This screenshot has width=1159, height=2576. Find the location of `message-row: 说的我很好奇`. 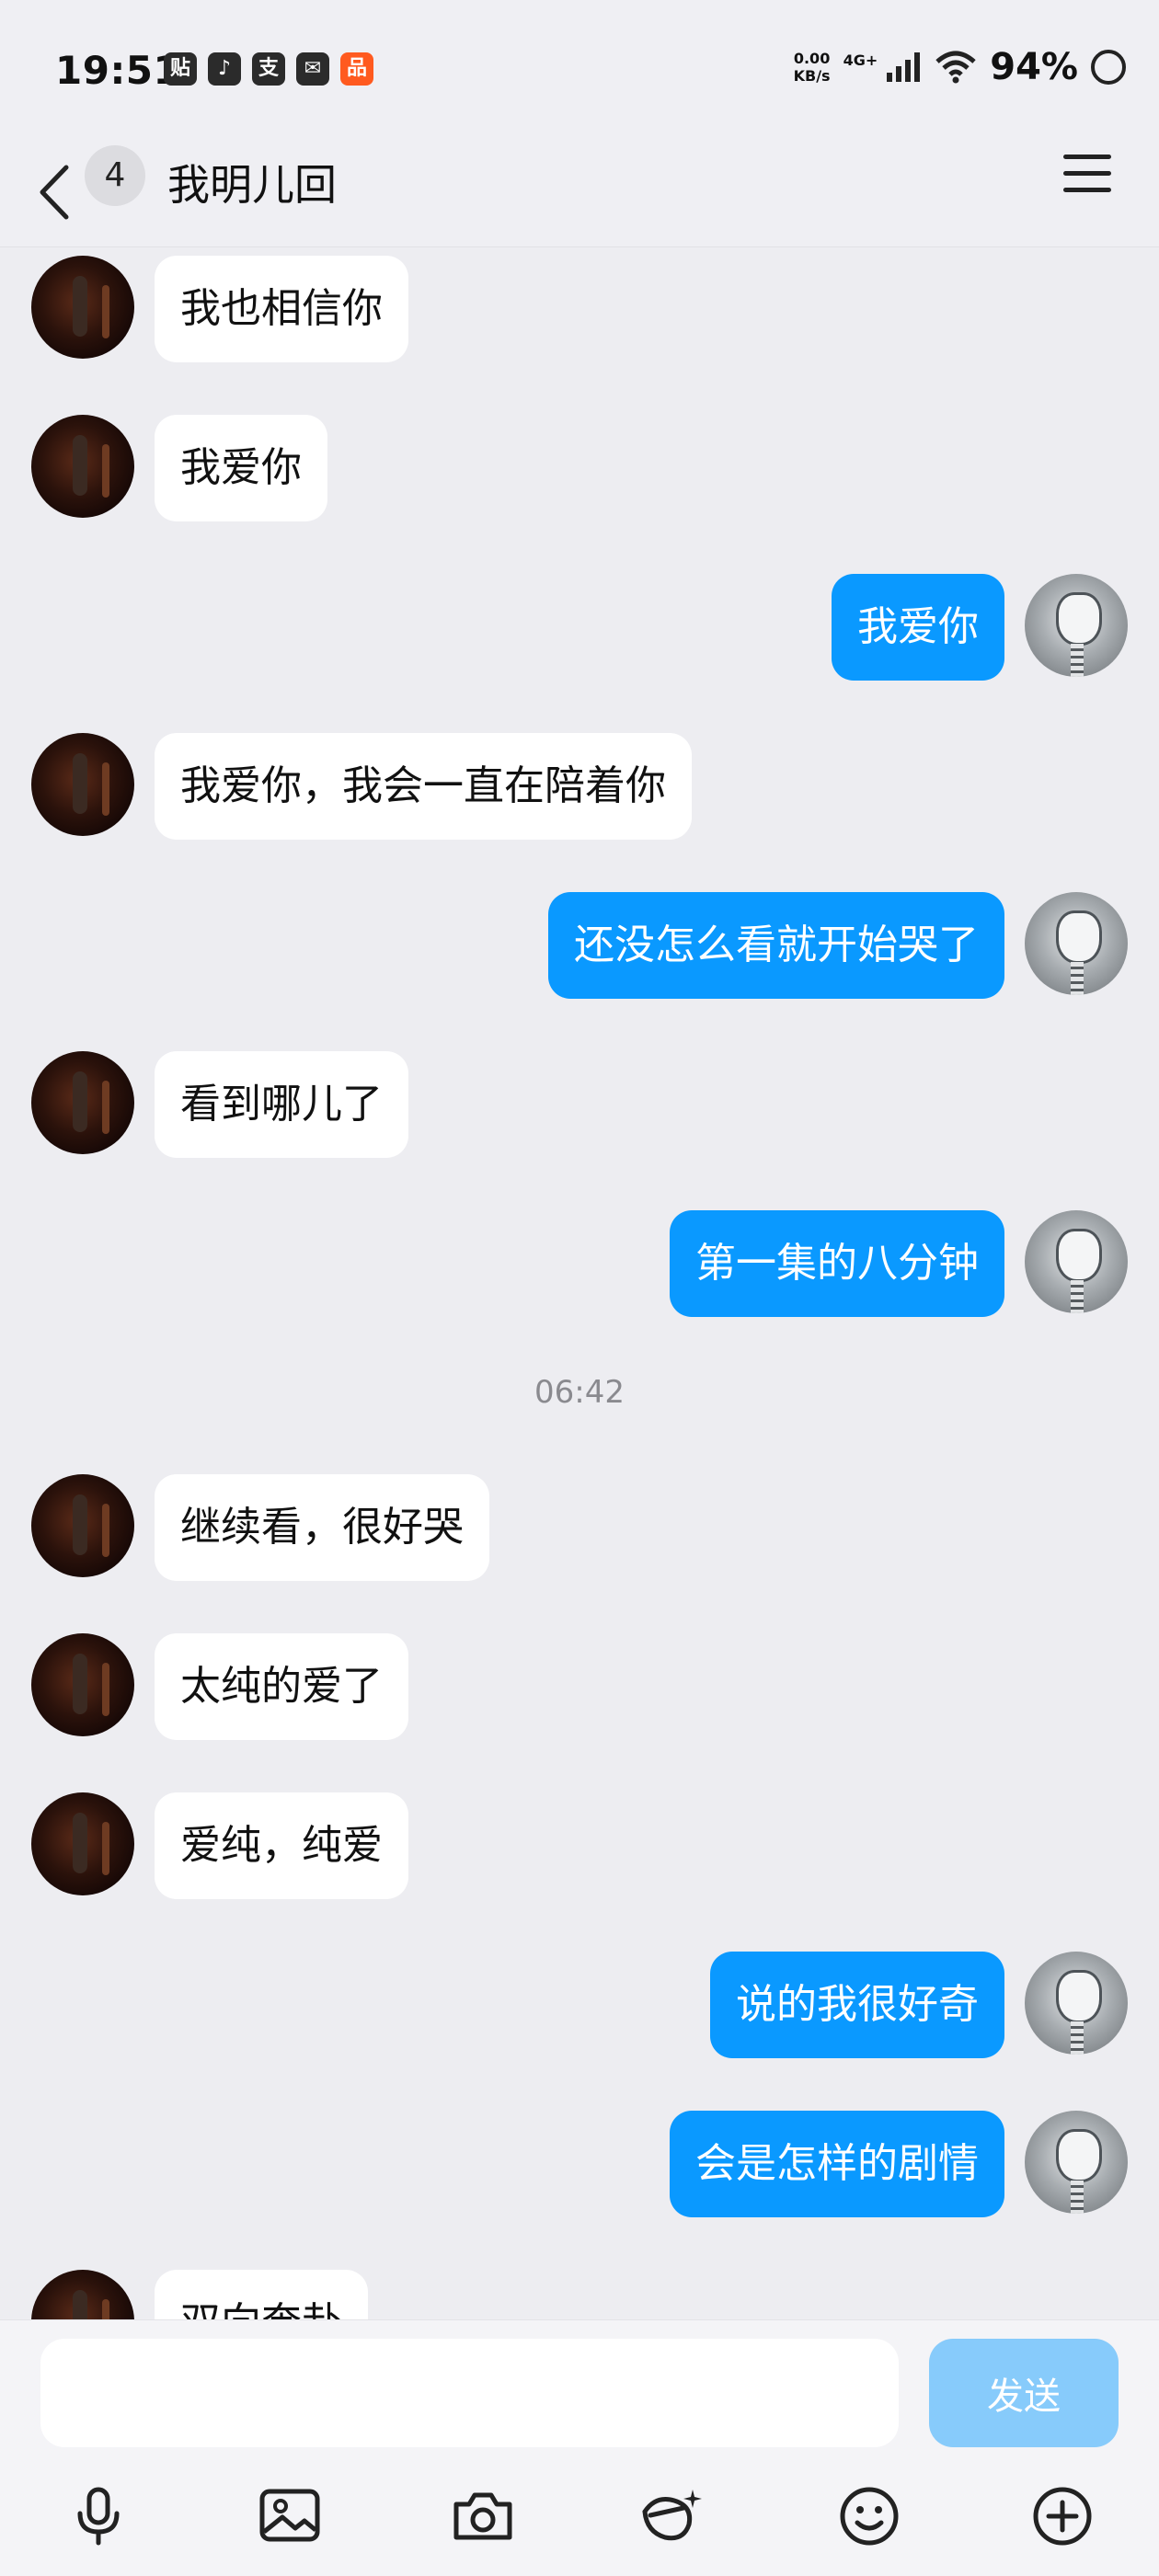

message-row: 说的我很好奇 is located at coordinates (579, 2002).